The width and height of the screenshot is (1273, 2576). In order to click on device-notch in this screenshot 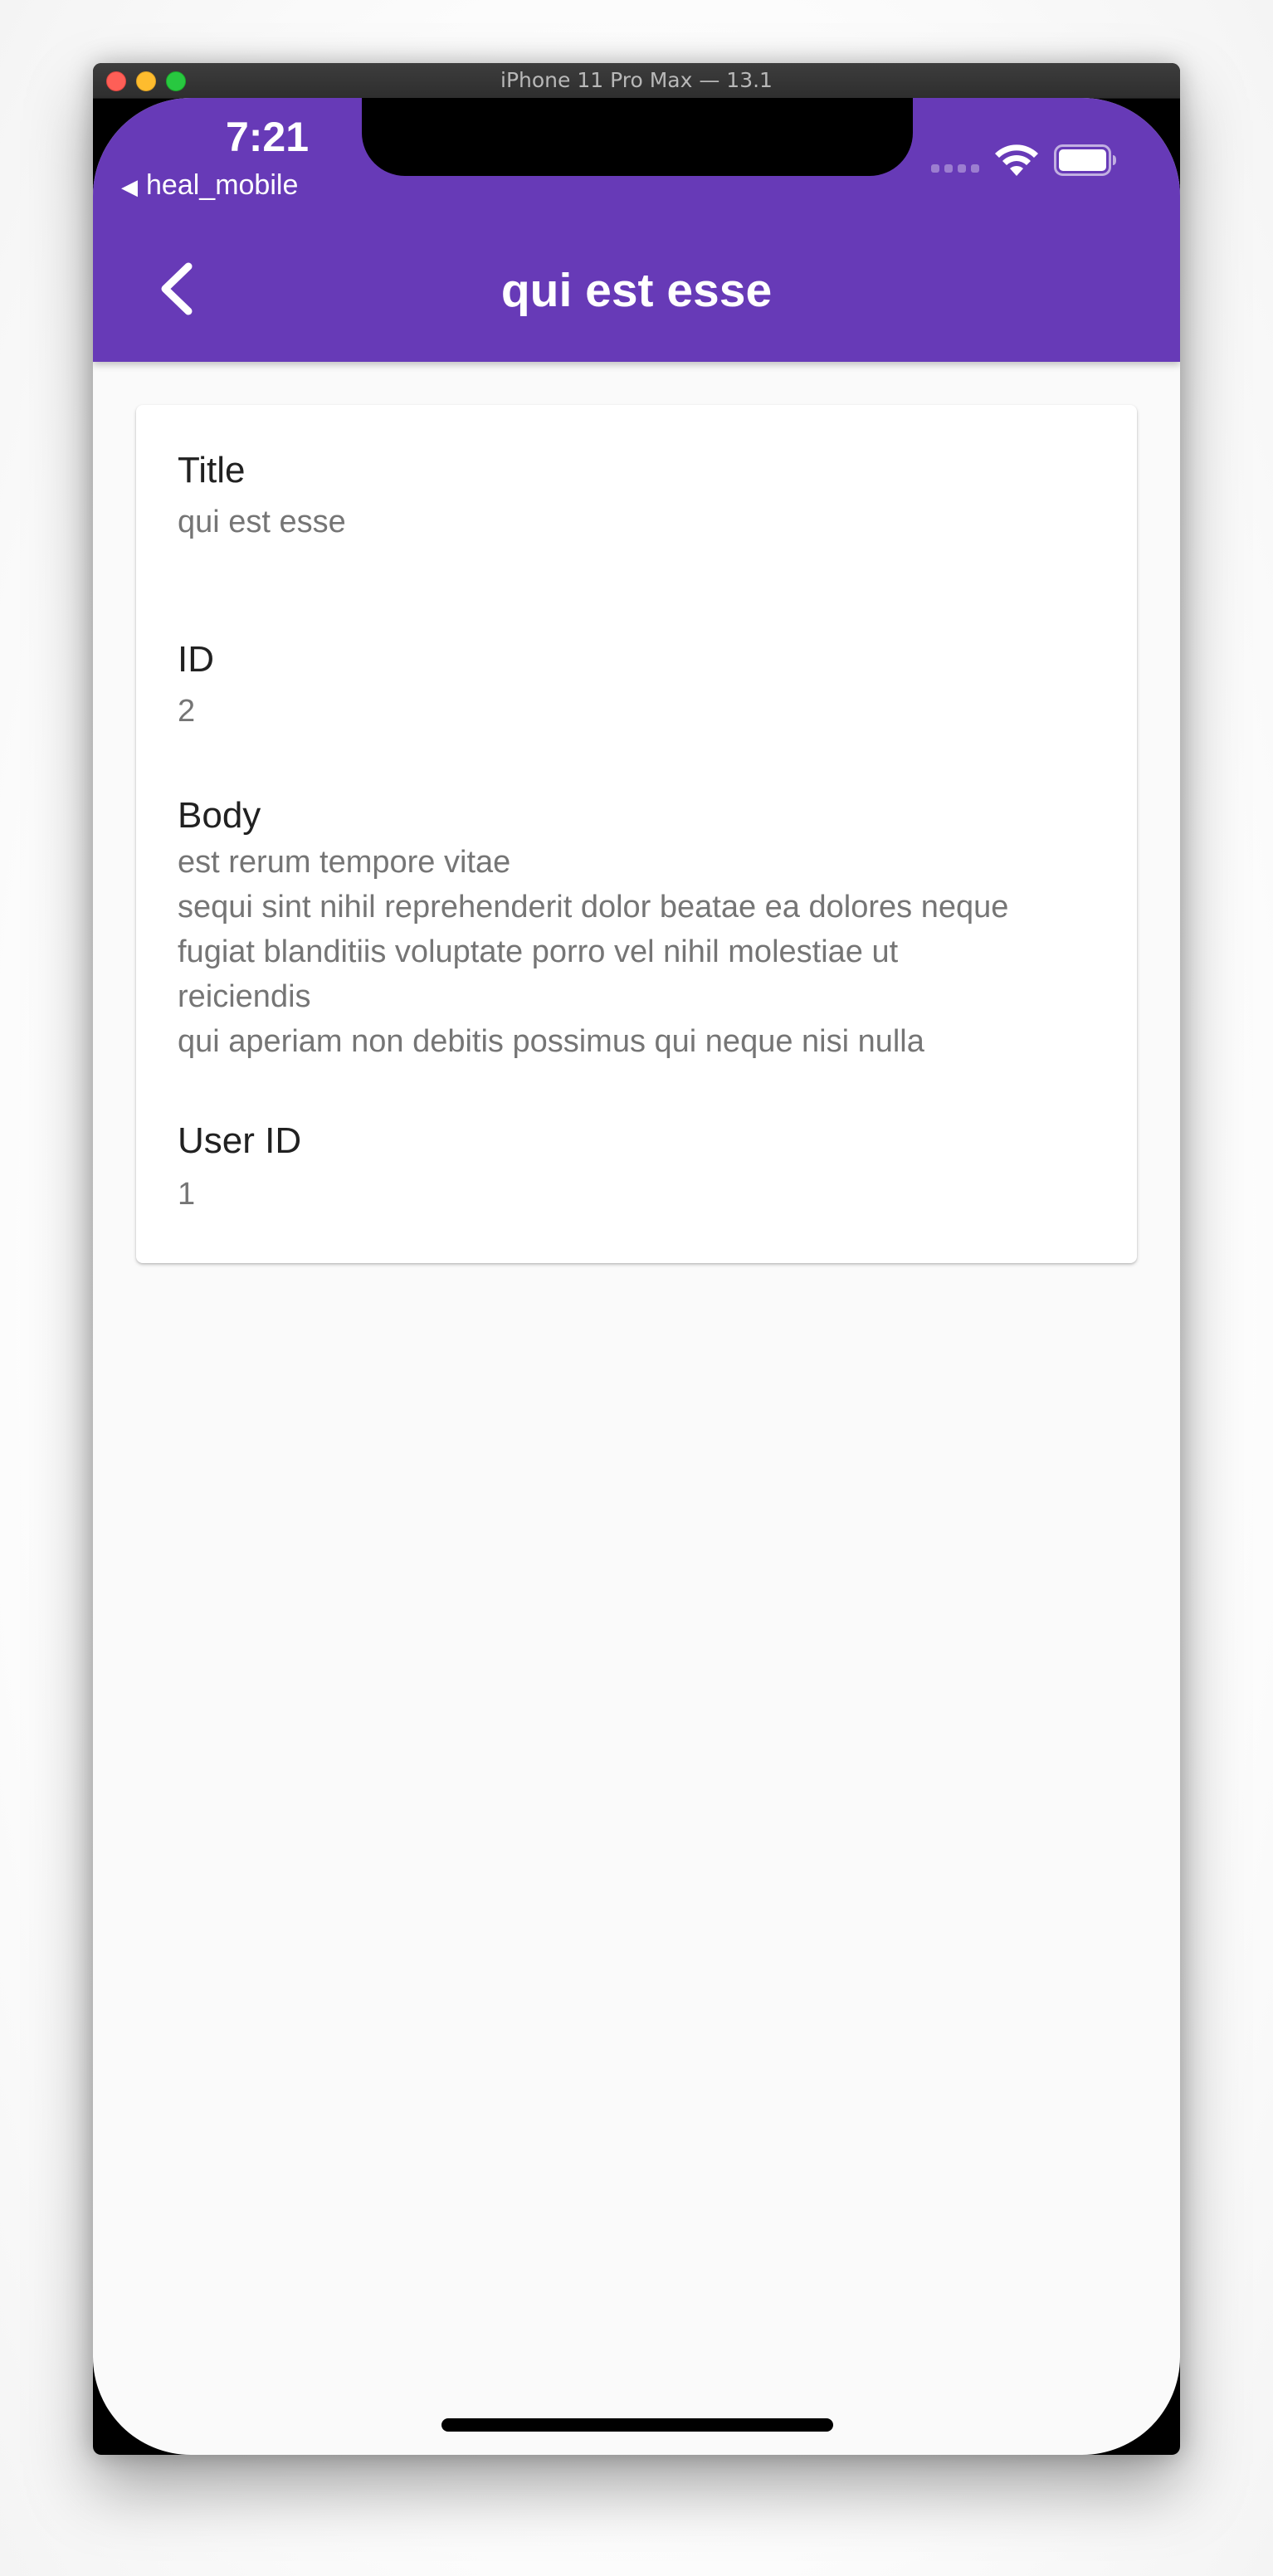, I will do `click(637, 137)`.